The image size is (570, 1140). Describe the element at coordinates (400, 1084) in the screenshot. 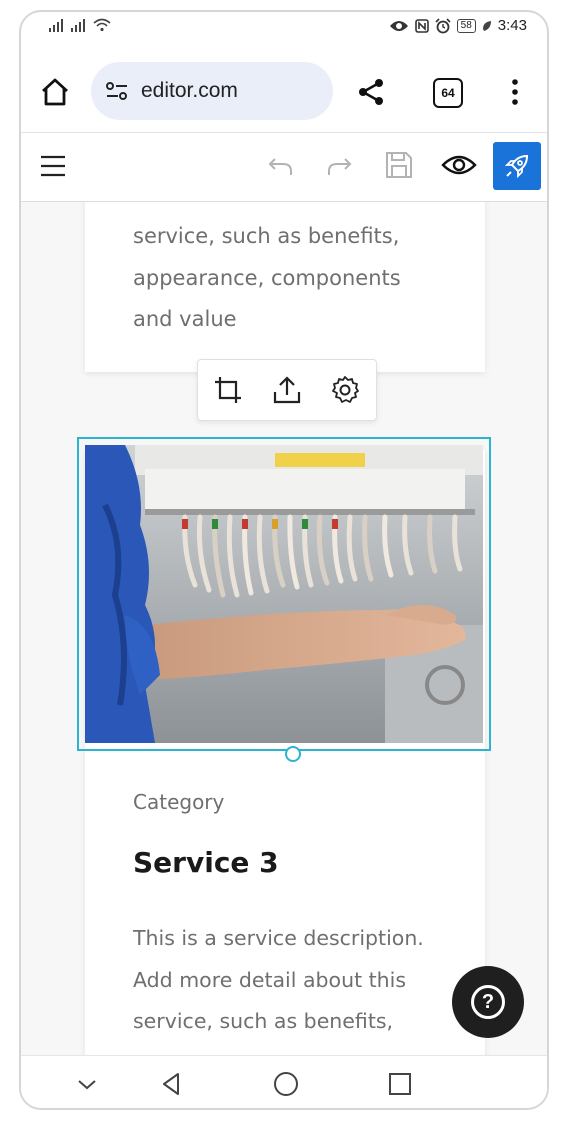

I see `recents-icon` at that location.